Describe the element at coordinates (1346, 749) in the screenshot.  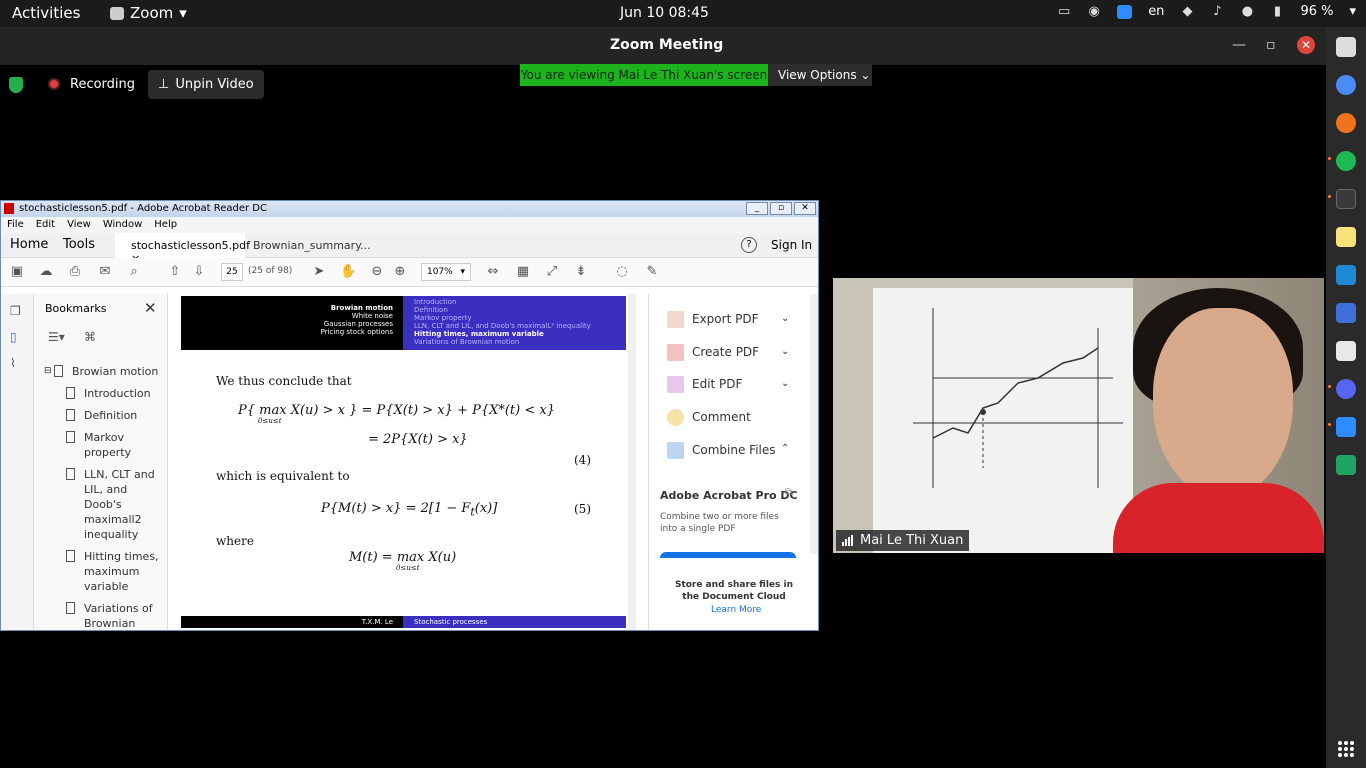
I see `show-applications-icon` at that location.